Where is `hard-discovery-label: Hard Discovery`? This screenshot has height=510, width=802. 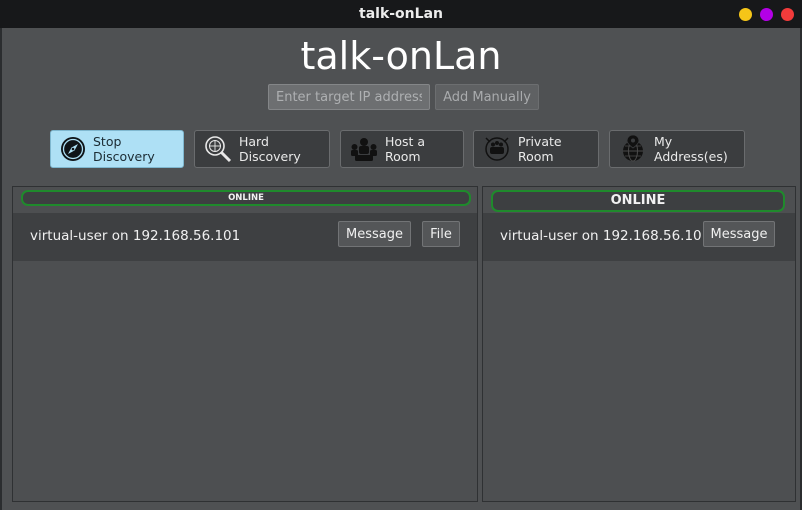 hard-discovery-label: Hard Discovery is located at coordinates (270, 149).